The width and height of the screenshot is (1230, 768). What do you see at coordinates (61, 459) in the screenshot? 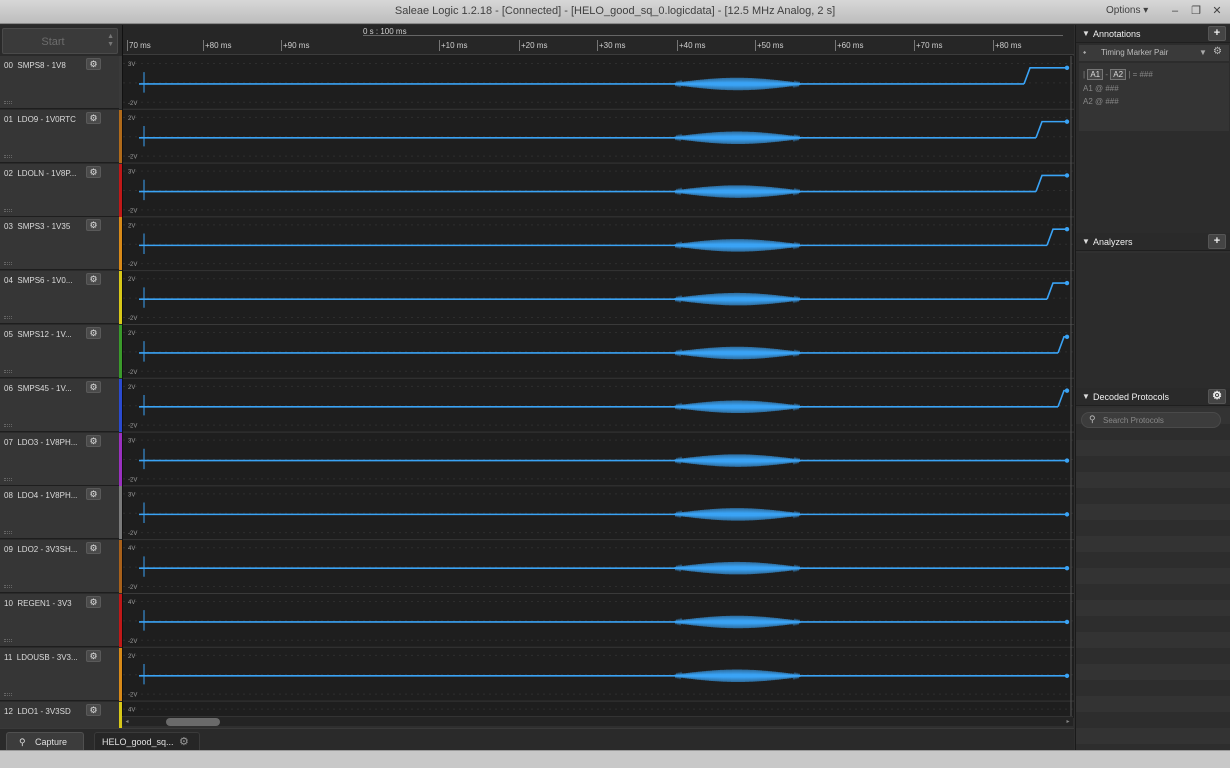
I see `channel-label: 07 LDO3 - 1V8PH... ⚙` at bounding box center [61, 459].